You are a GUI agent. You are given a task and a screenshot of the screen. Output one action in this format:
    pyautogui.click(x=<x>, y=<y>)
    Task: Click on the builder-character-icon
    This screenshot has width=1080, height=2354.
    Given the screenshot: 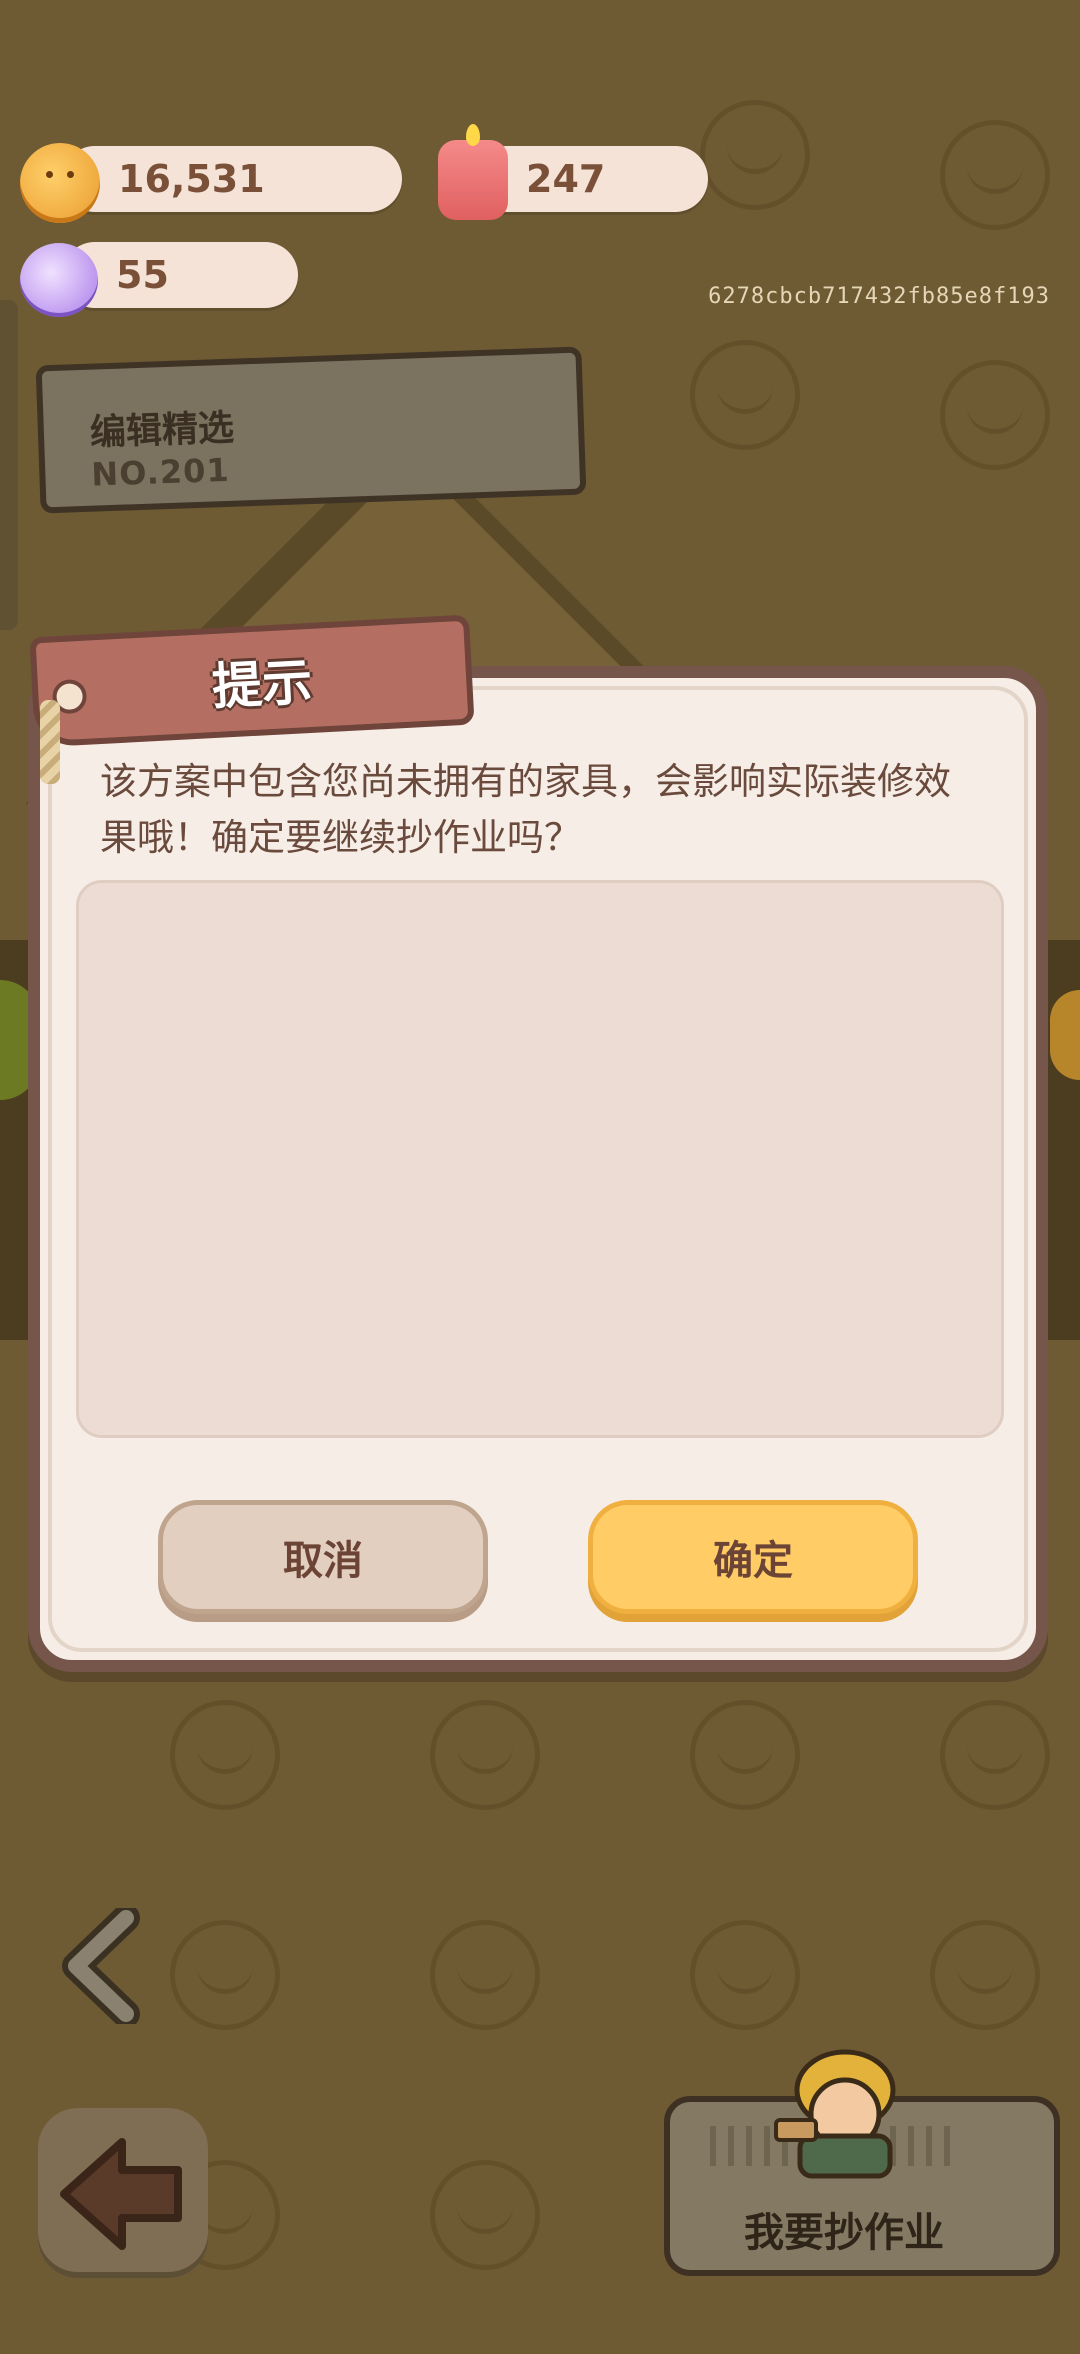 What is the action you would take?
    pyautogui.click(x=835, y=2114)
    